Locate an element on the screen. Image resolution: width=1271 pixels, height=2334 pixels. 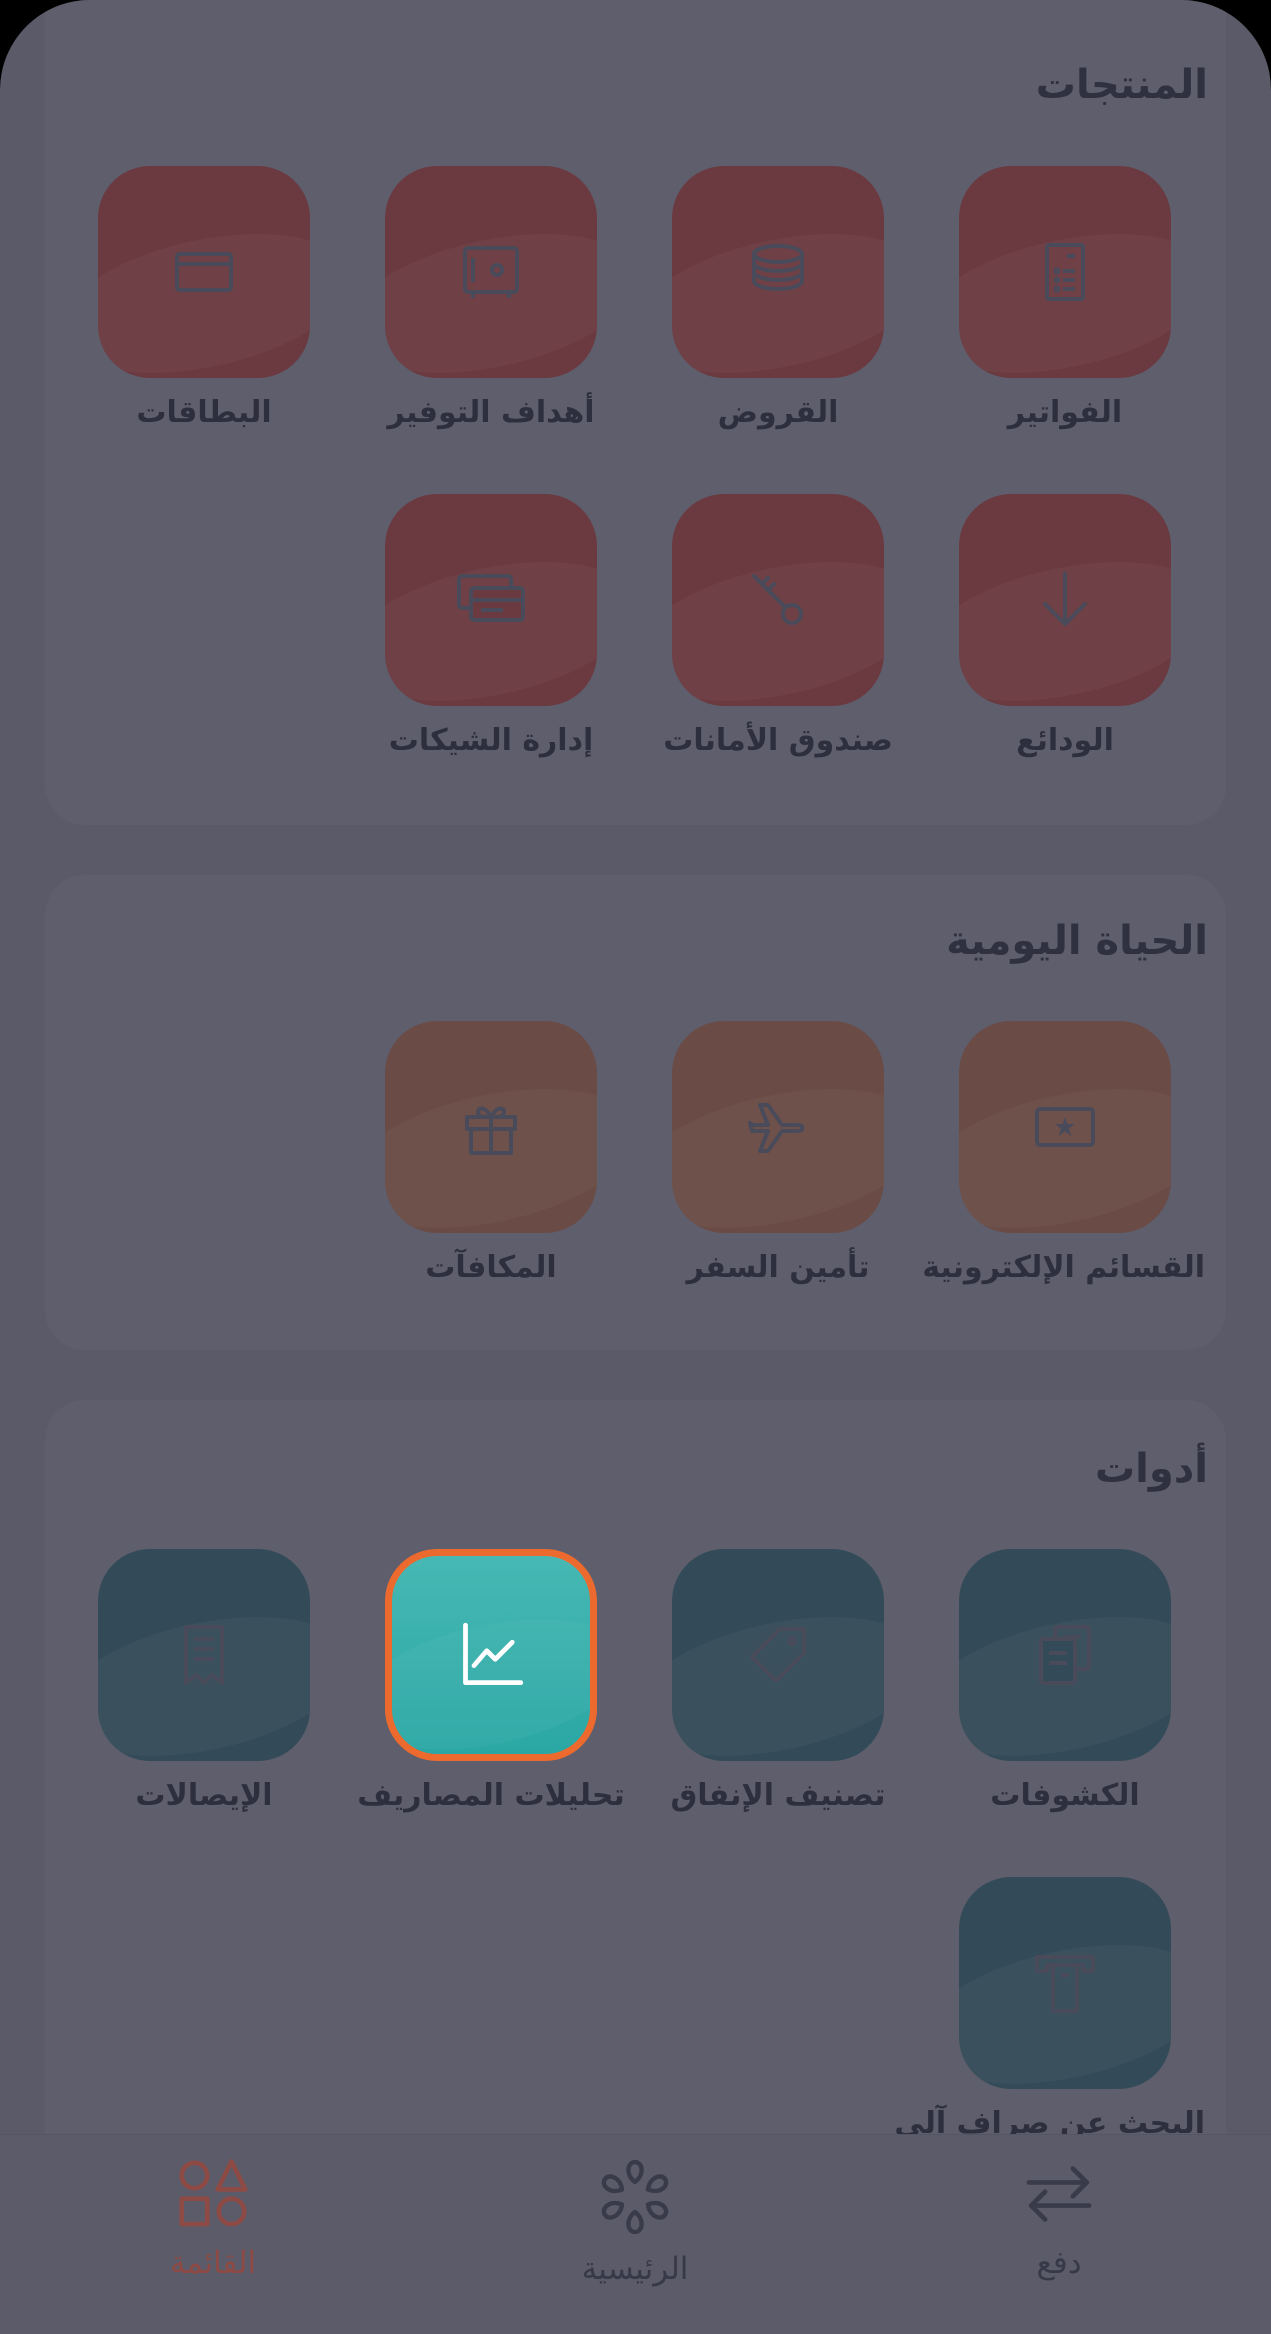
airplane-icon is located at coordinates (776, 1128).